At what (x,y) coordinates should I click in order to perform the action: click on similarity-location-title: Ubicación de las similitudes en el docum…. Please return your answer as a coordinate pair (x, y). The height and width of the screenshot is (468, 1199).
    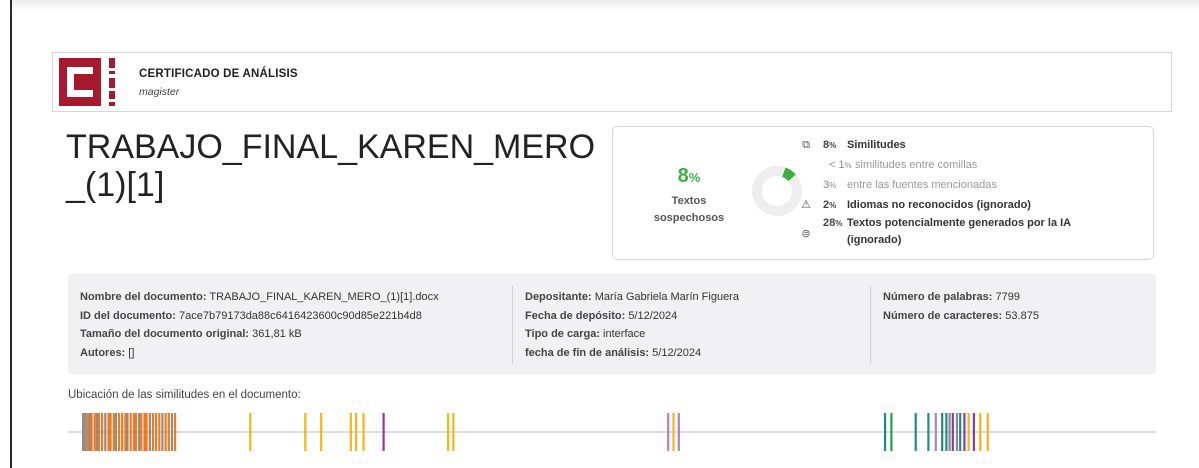
    Looking at the image, I should click on (184, 395).